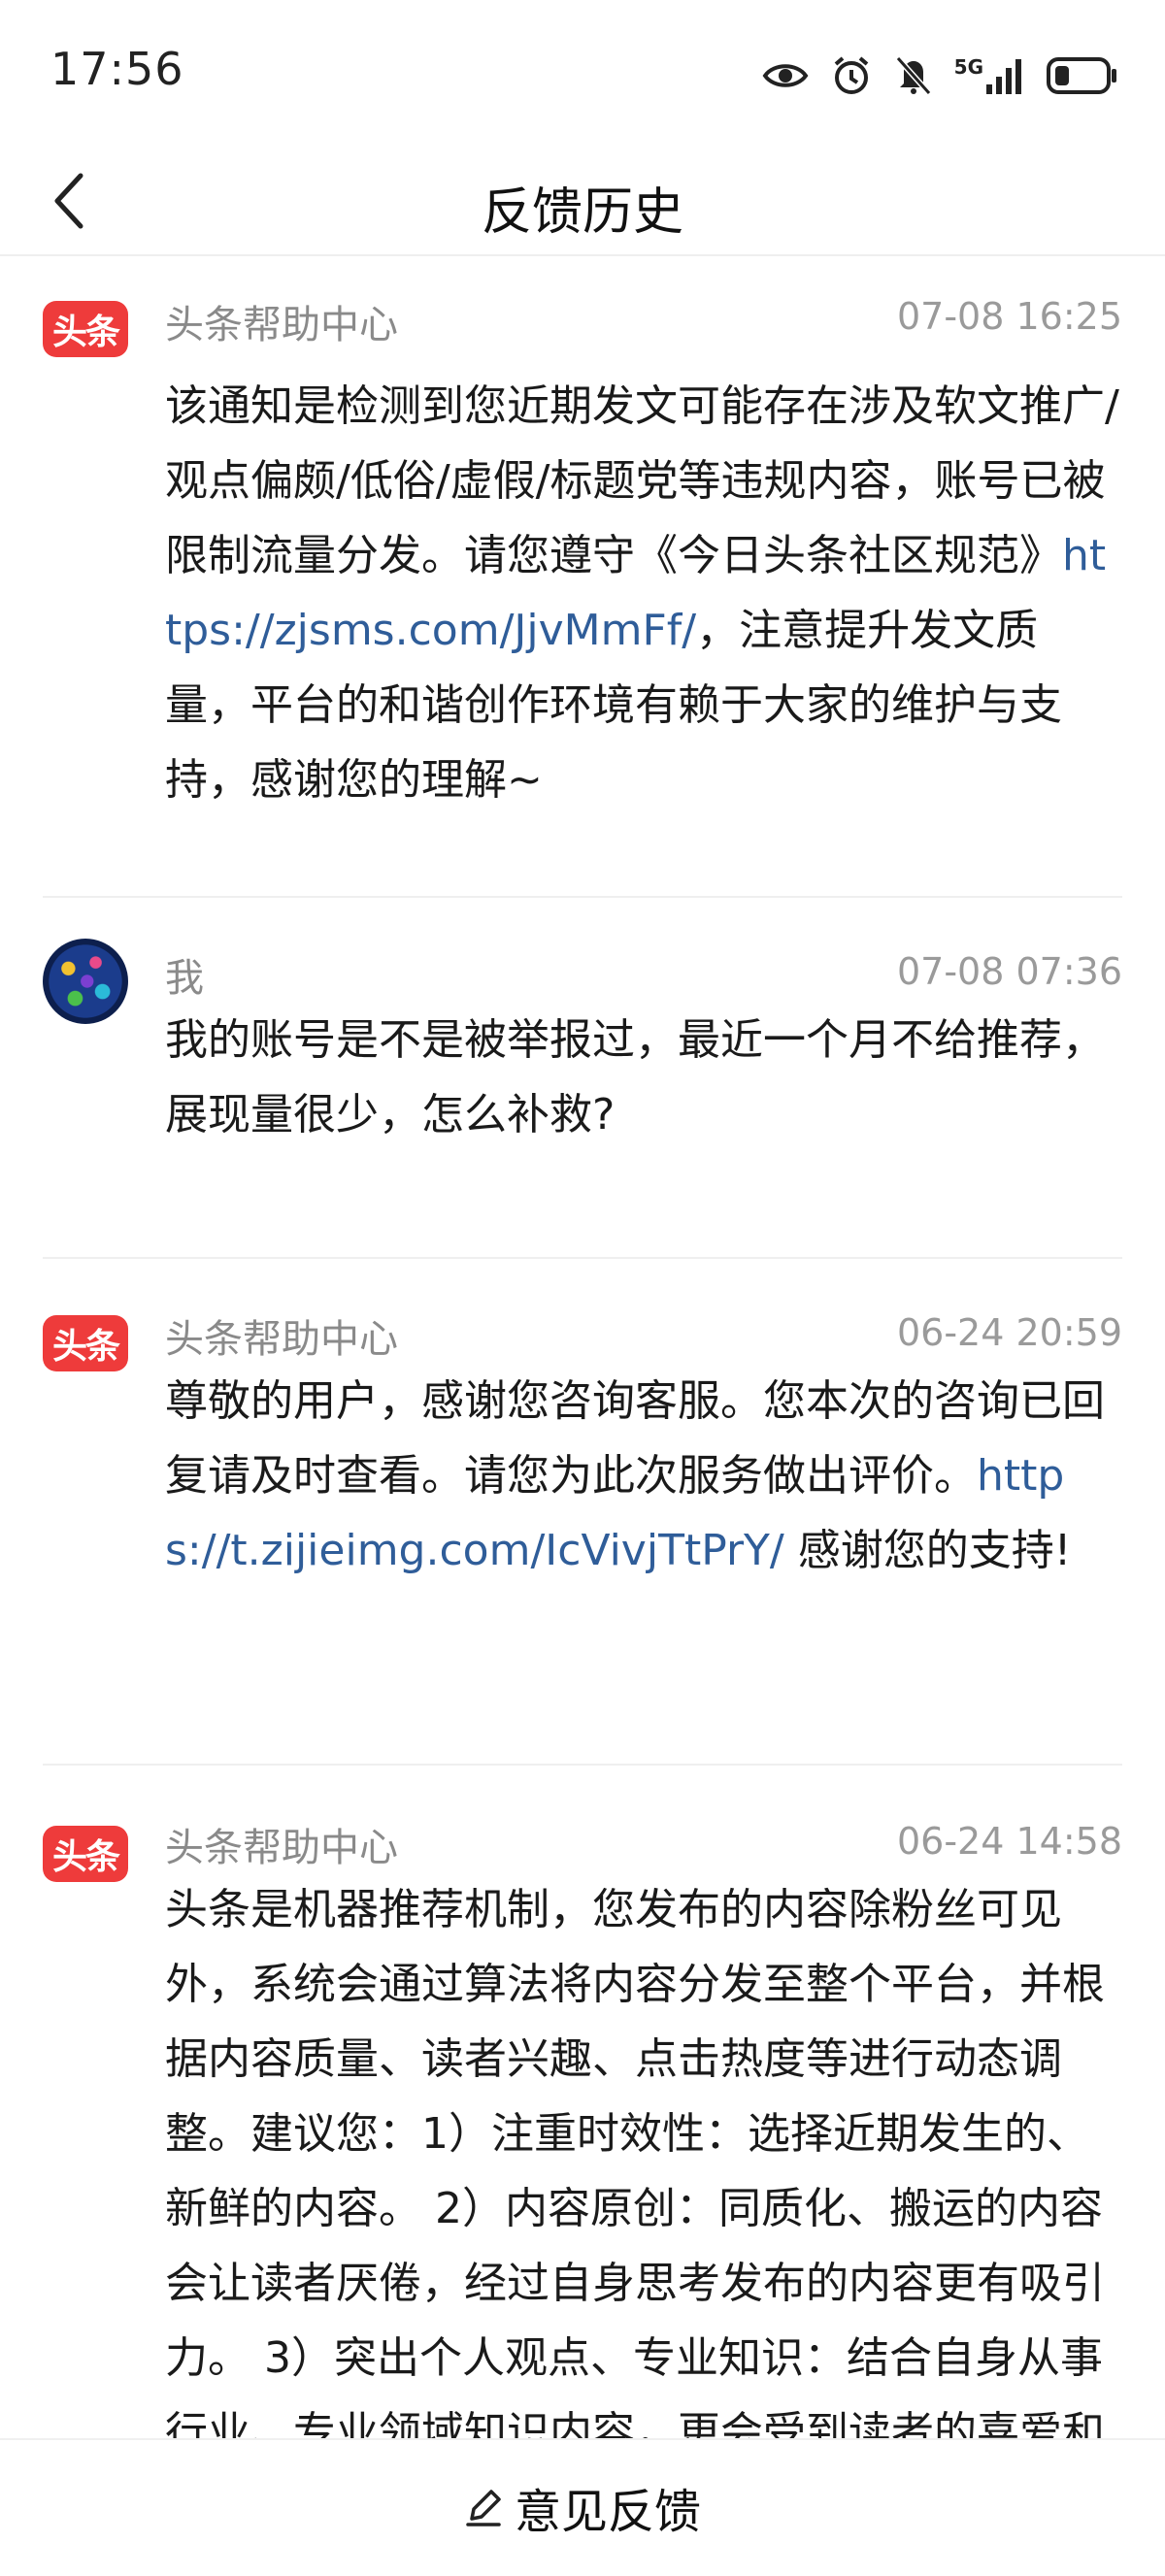  Describe the element at coordinates (913, 76) in the screenshot. I see `mute-icon` at that location.